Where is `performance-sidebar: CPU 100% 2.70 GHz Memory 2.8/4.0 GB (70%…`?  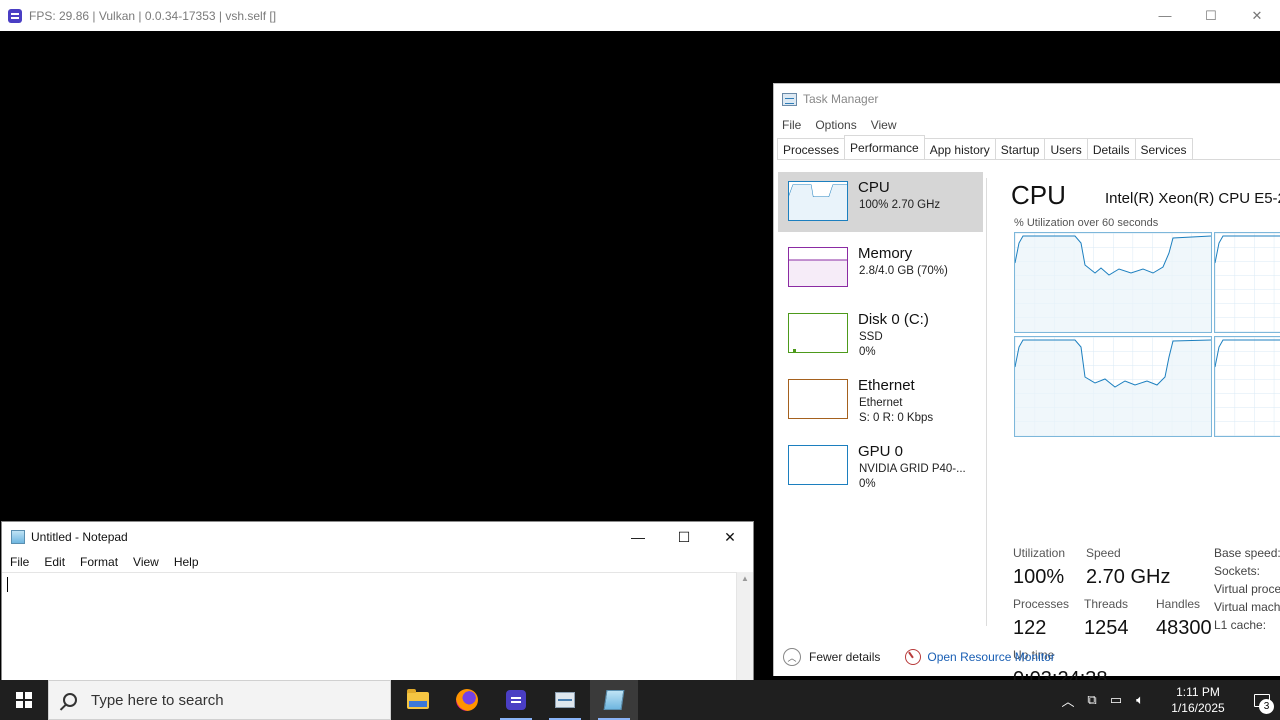 performance-sidebar: CPU 100% 2.70 GHz Memory 2.8/4.0 GB (70%… is located at coordinates (880, 337).